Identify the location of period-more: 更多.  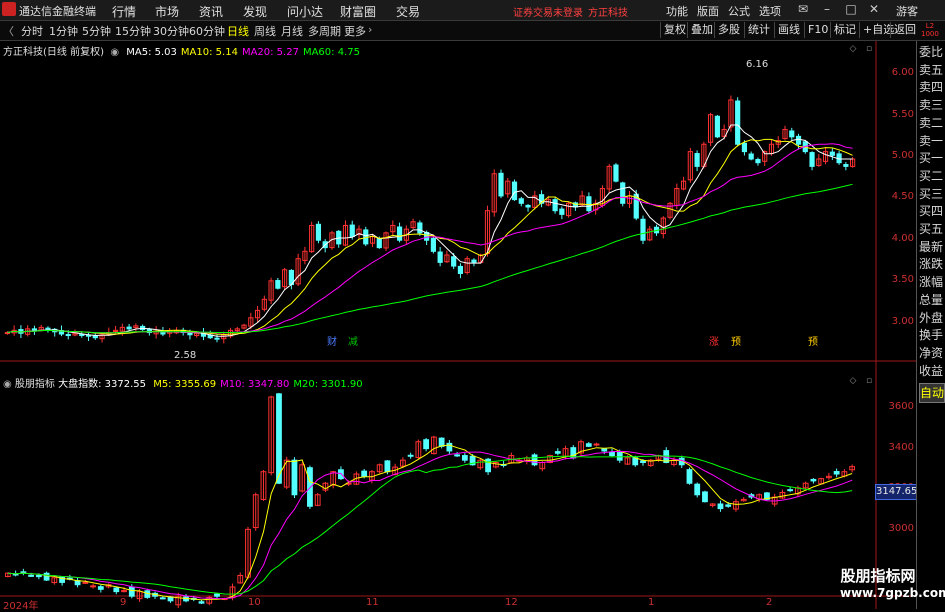
(355, 31).